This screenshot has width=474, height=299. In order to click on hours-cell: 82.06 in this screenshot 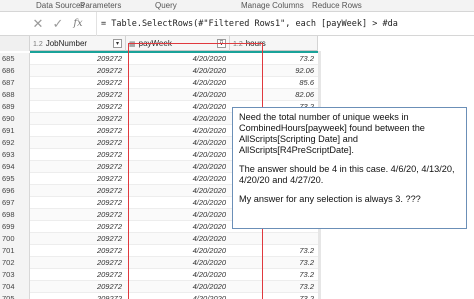, I will do `click(304, 94)`.